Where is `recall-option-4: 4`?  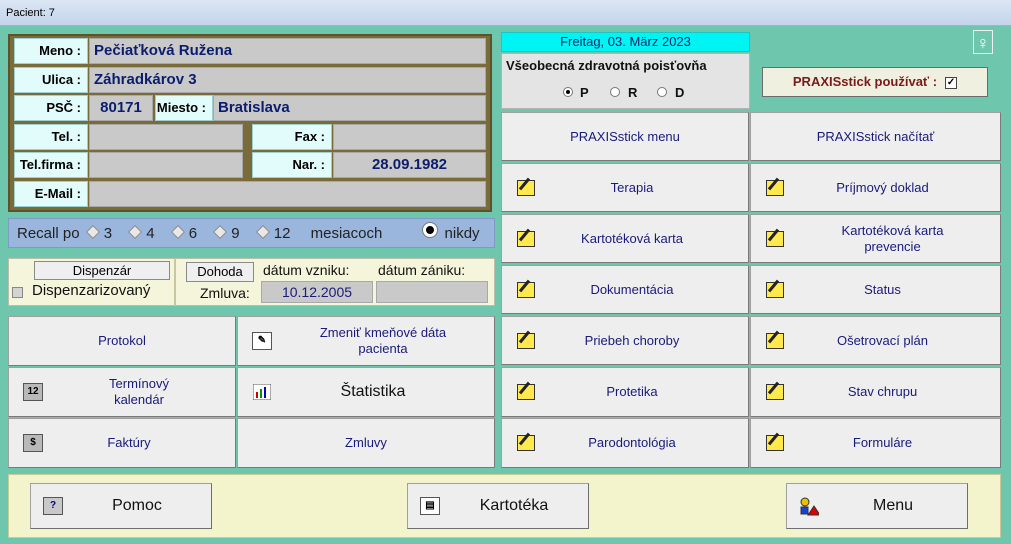 recall-option-4: 4 is located at coordinates (140, 234).